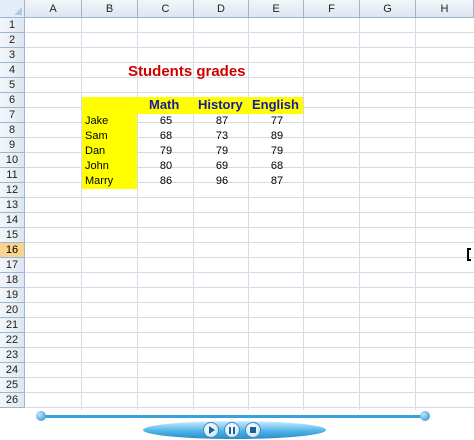 This screenshot has width=474, height=440. I want to click on history-grade-cell: 87, so click(222, 121).